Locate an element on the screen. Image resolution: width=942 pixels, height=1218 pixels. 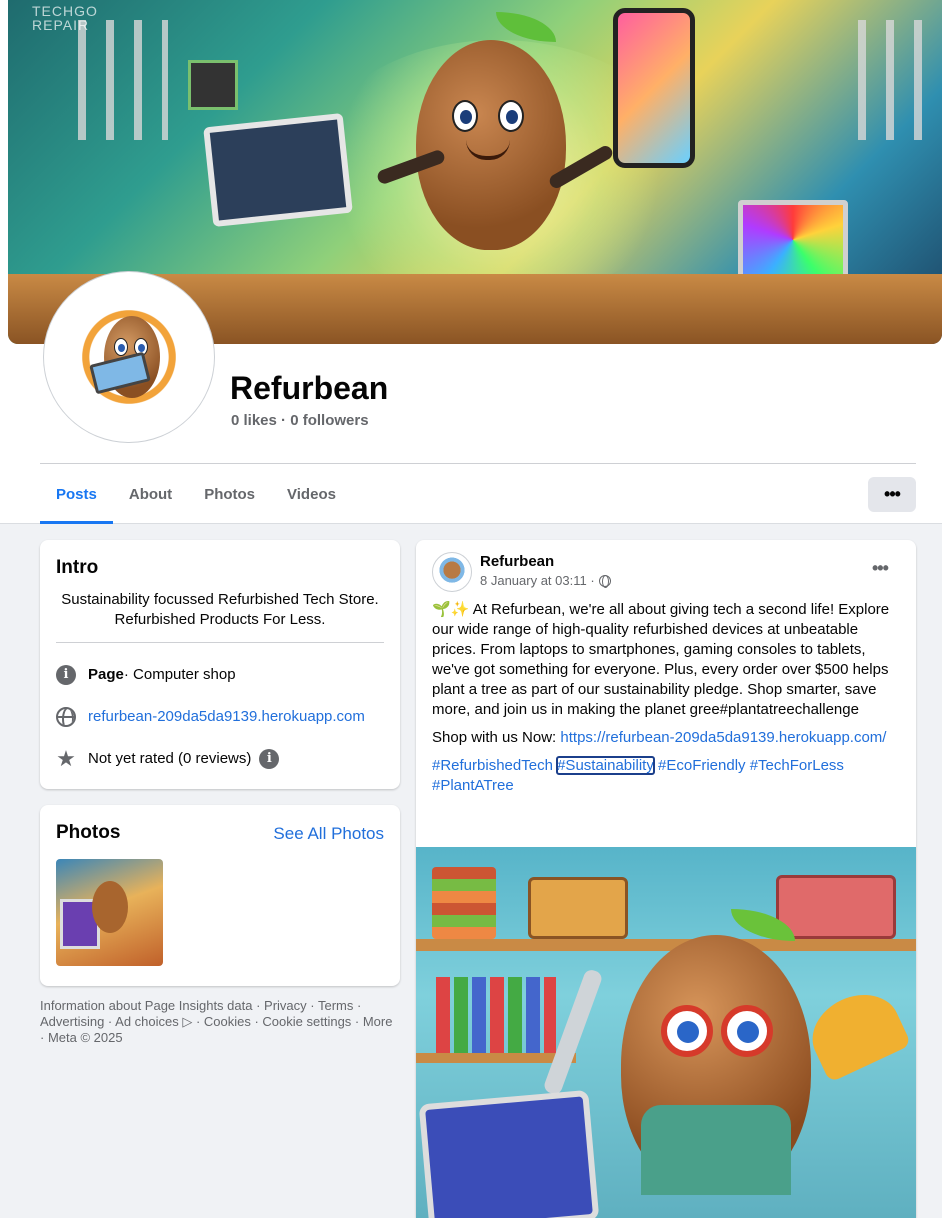
cover-watermark: TECHGO REPAIR is located at coordinates (65, 18).